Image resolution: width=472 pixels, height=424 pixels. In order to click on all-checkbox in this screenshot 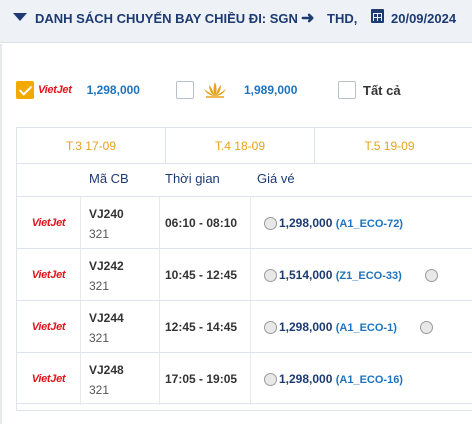, I will do `click(347, 90)`.